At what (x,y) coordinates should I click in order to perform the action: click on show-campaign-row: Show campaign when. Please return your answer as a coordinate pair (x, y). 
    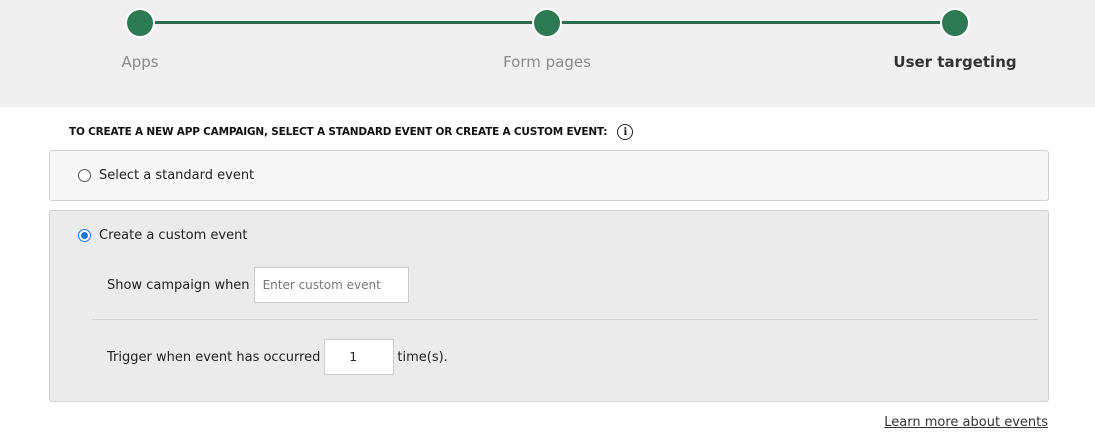
    Looking at the image, I should click on (258, 285).